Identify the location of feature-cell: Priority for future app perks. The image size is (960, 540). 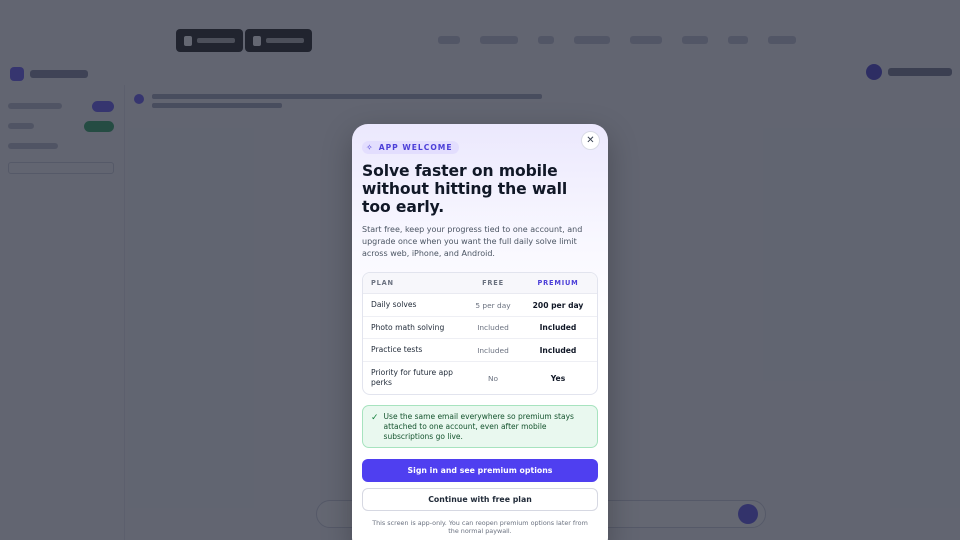
(412, 377).